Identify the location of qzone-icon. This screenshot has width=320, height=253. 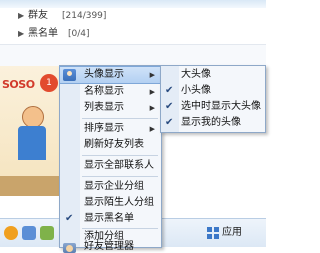
(11, 233).